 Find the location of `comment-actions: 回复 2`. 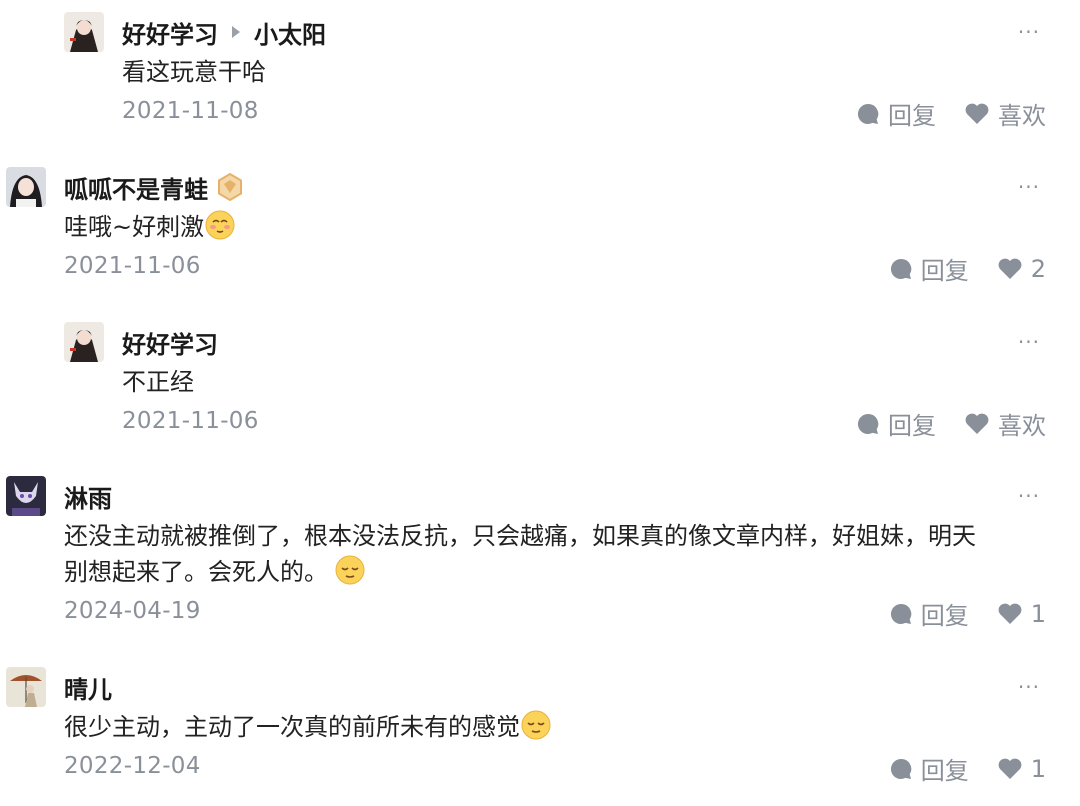

comment-actions: 回复 2 is located at coordinates (967, 268).